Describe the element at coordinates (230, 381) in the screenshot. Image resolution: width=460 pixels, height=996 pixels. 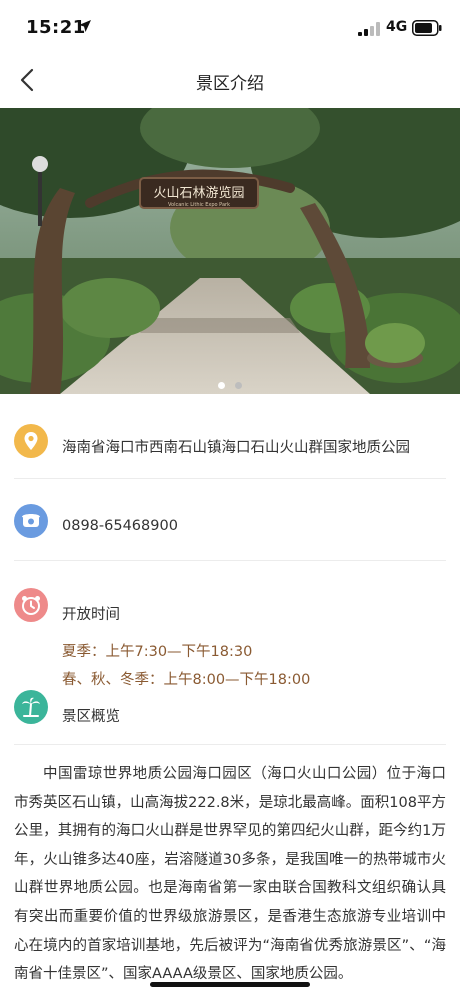
I see `carousel-indicator` at that location.